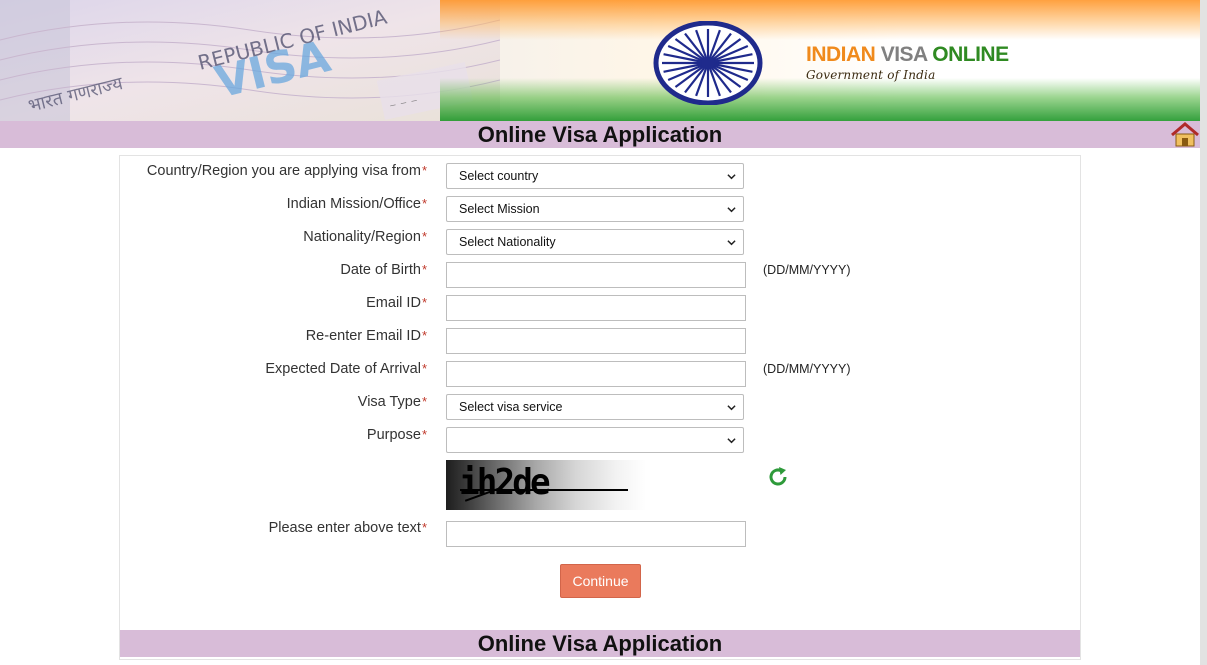  Describe the element at coordinates (807, 369) in the screenshot. I see `arrival-format-hint: (DD/MM/YYYY)` at that location.